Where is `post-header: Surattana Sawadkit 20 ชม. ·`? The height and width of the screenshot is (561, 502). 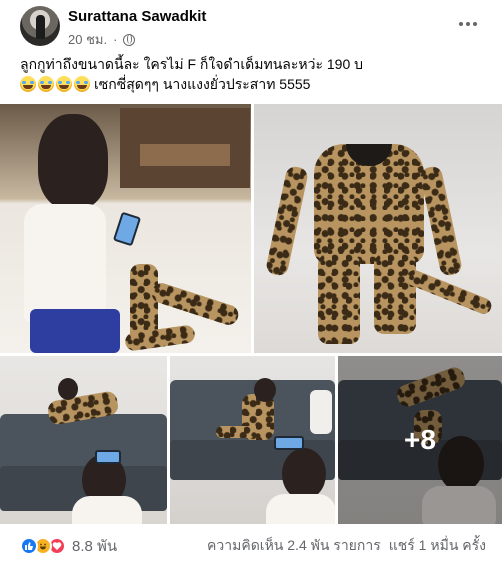 post-header: Surattana Sawadkit 20 ชม. · is located at coordinates (251, 26).